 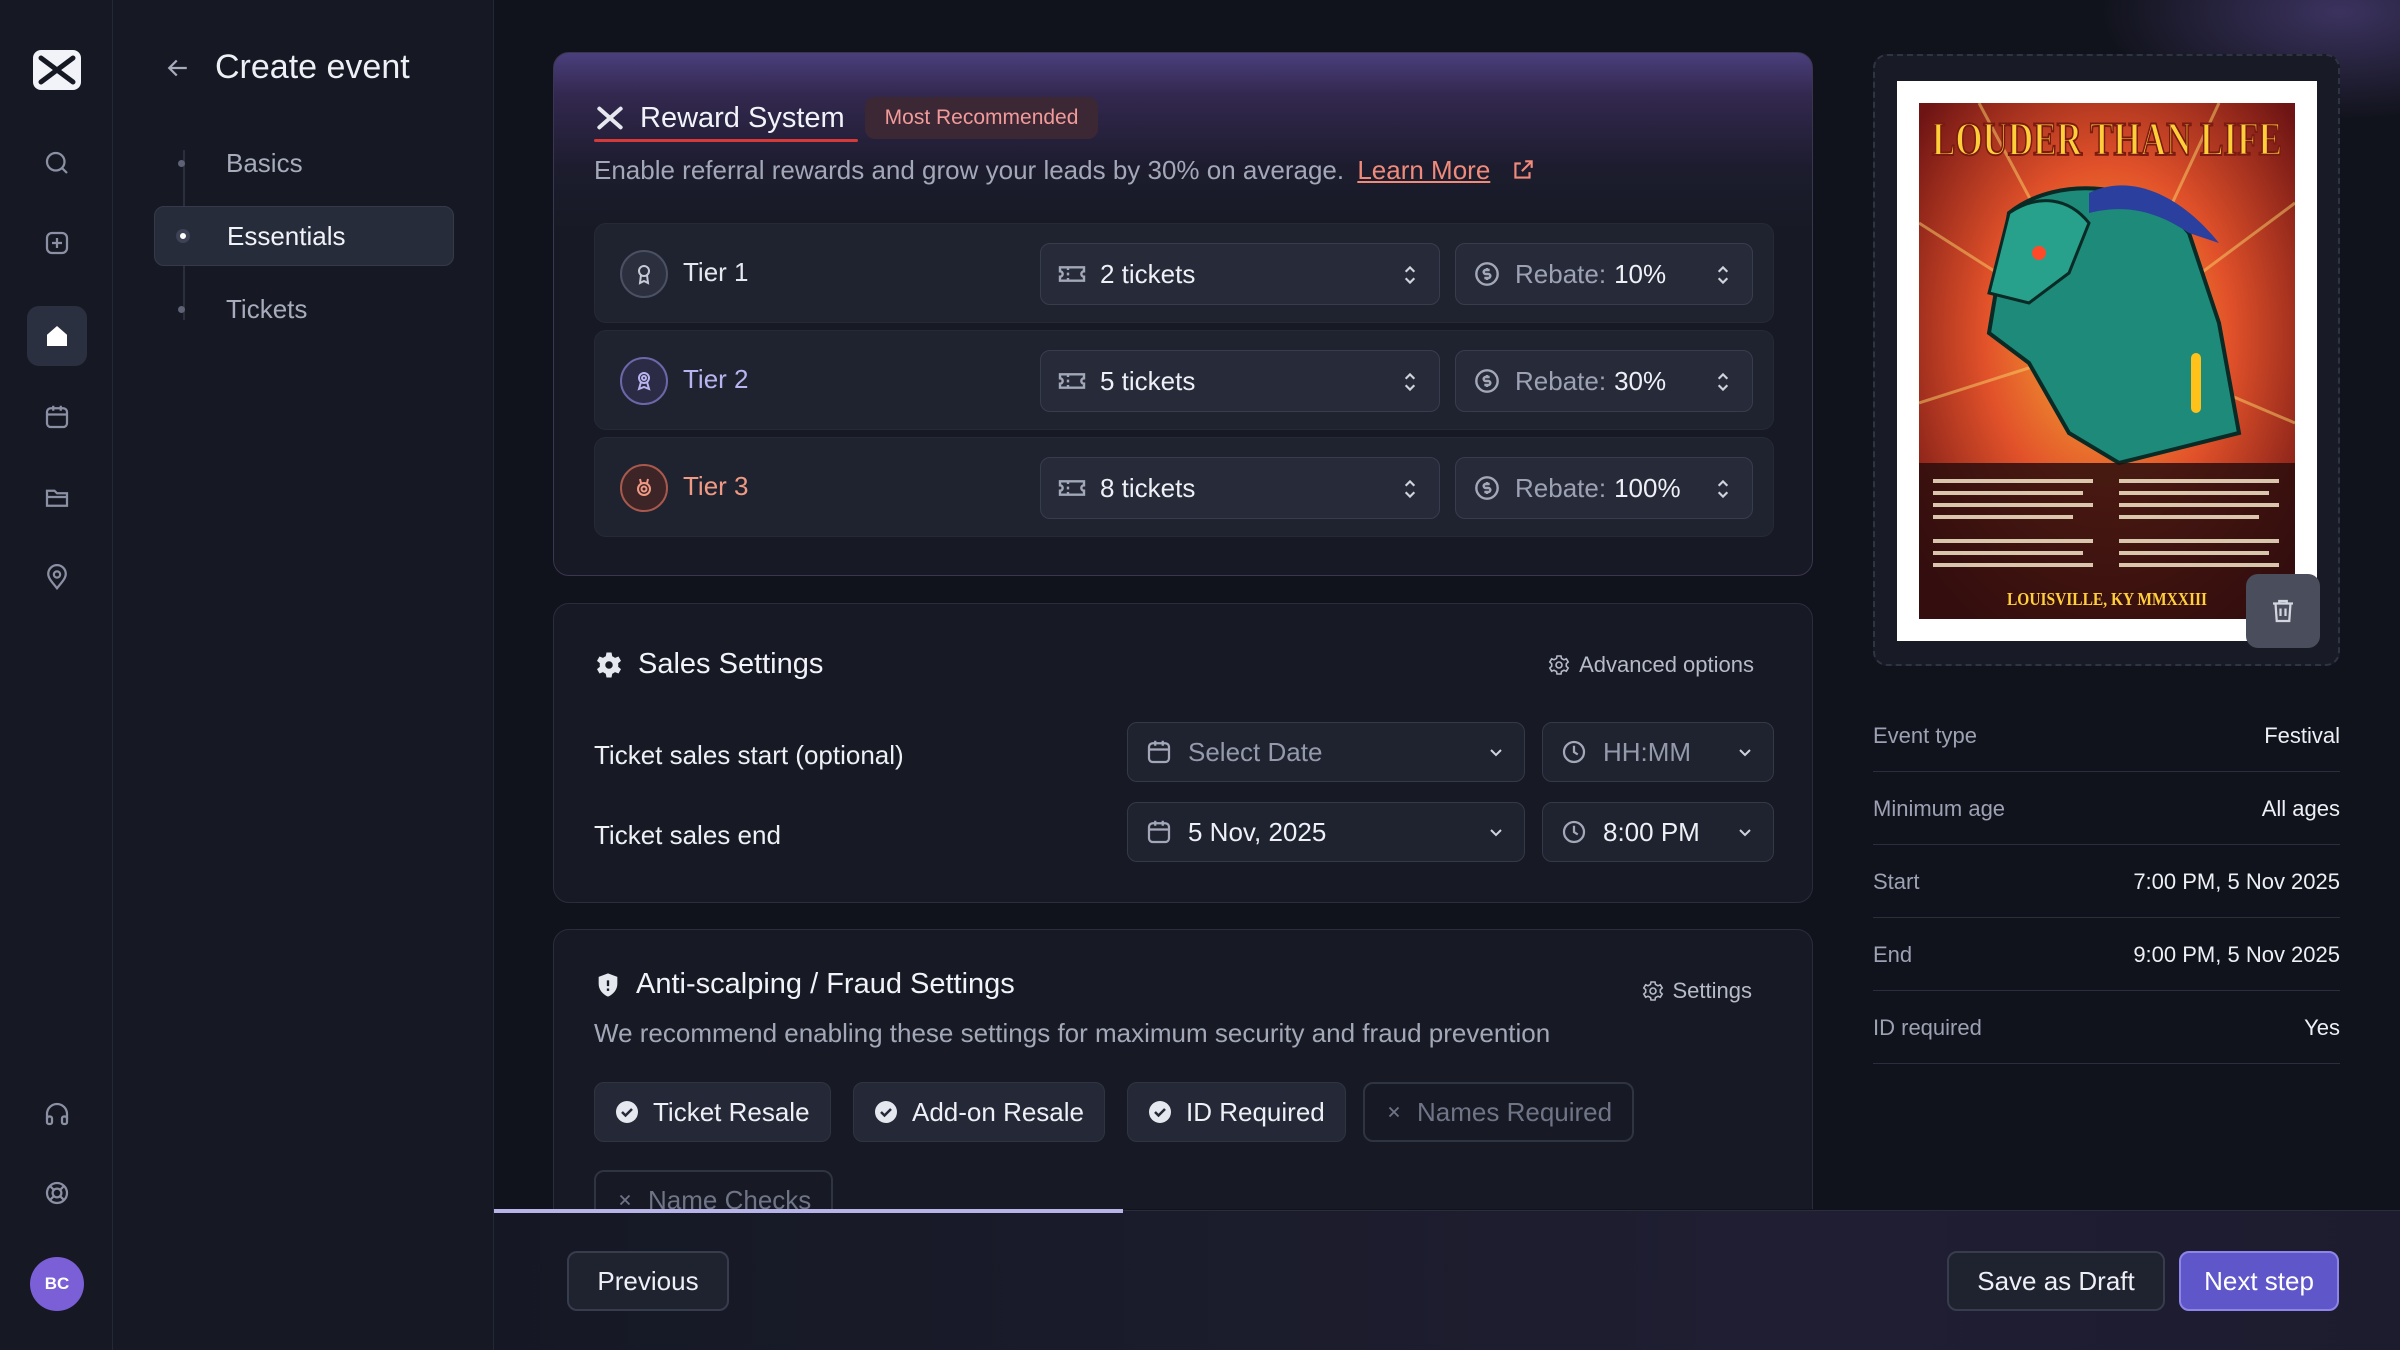 I want to click on chip-addon-resale: Add-on Resale, so click(x=979, y=1112).